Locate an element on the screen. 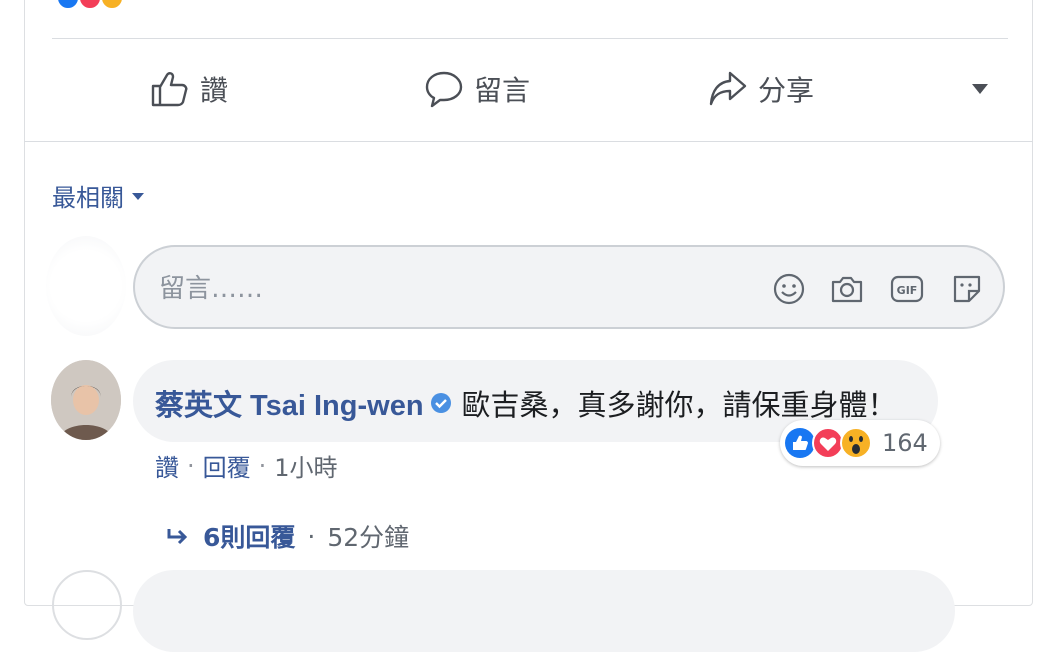 This screenshot has width=1060, height=652. speech-bubble-icon is located at coordinates (444, 89).